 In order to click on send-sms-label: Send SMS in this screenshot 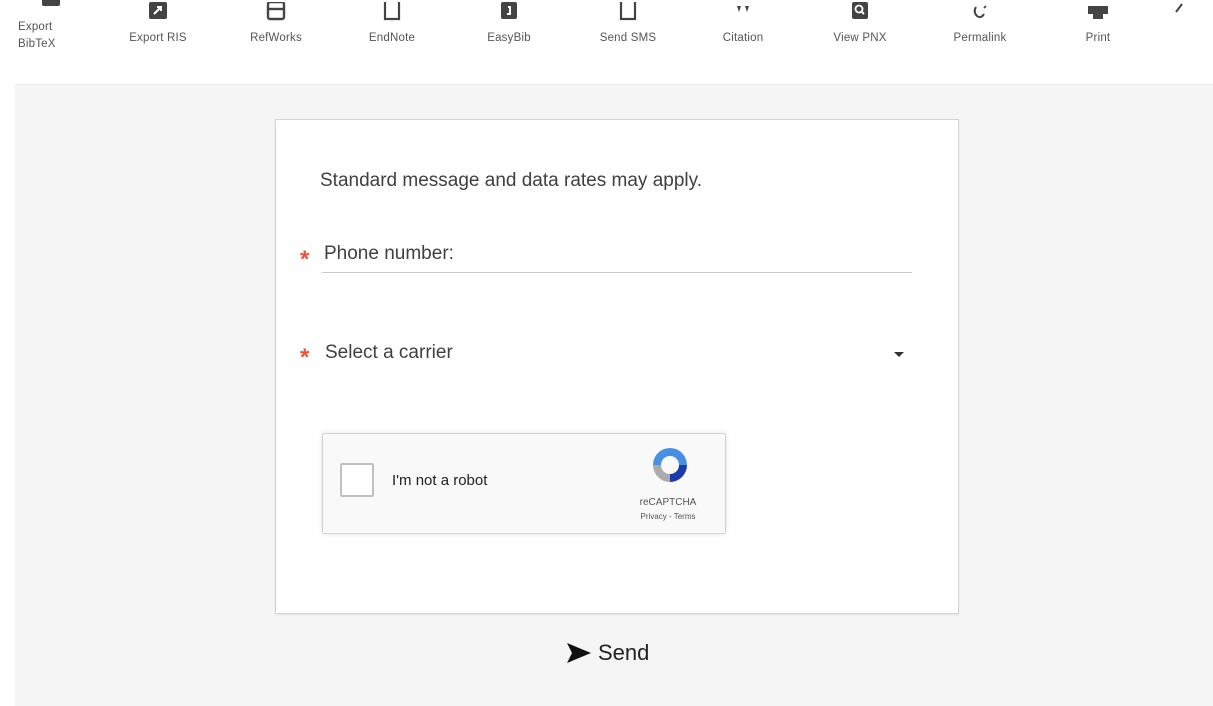, I will do `click(628, 38)`.